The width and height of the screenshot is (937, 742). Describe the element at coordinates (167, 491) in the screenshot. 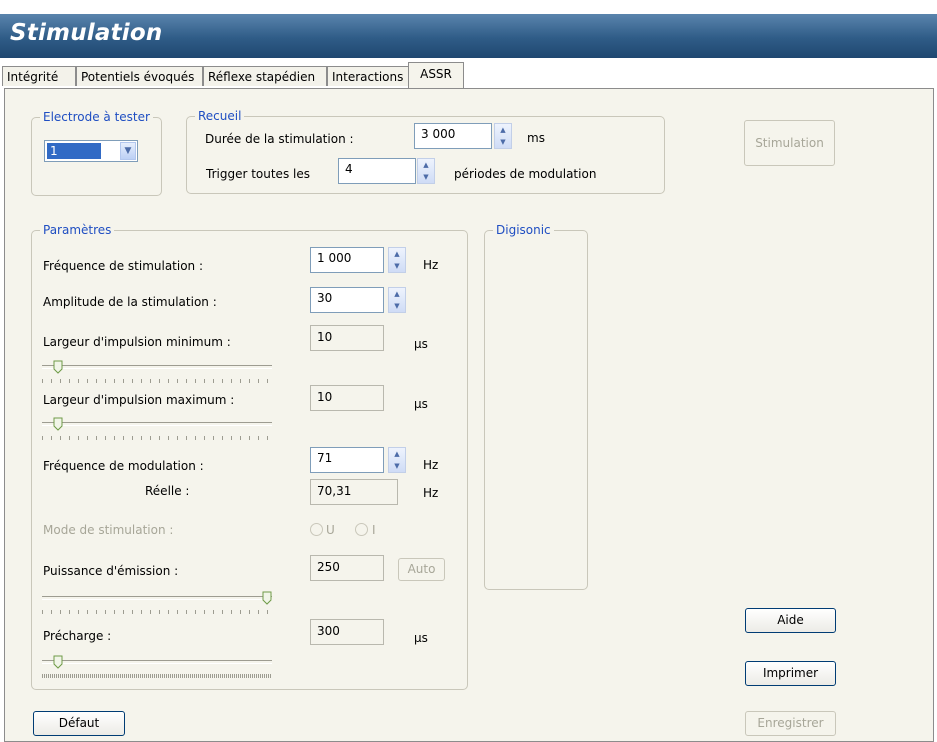

I see `reelle-label: Réelle :` at that location.